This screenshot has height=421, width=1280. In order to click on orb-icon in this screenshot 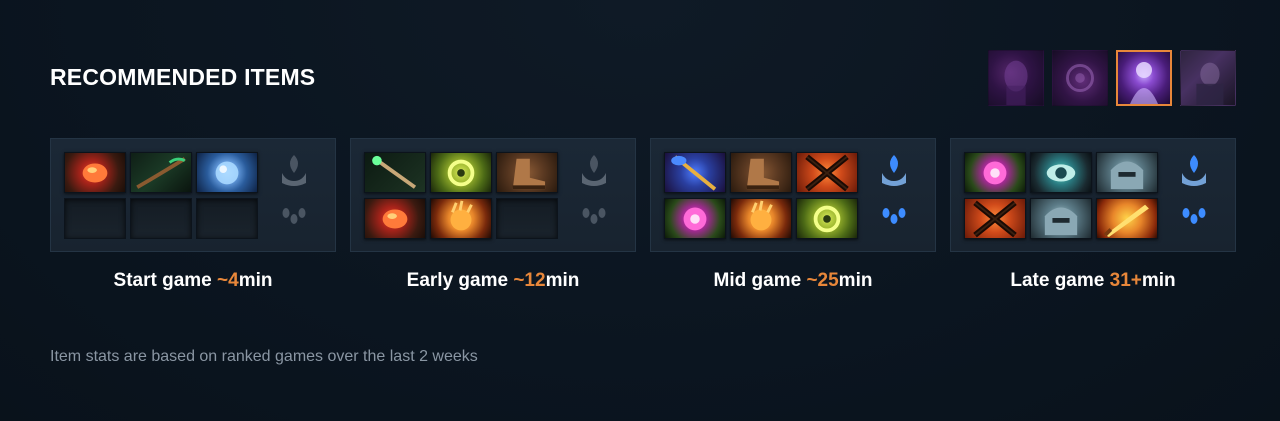, I will do `click(227, 173)`.